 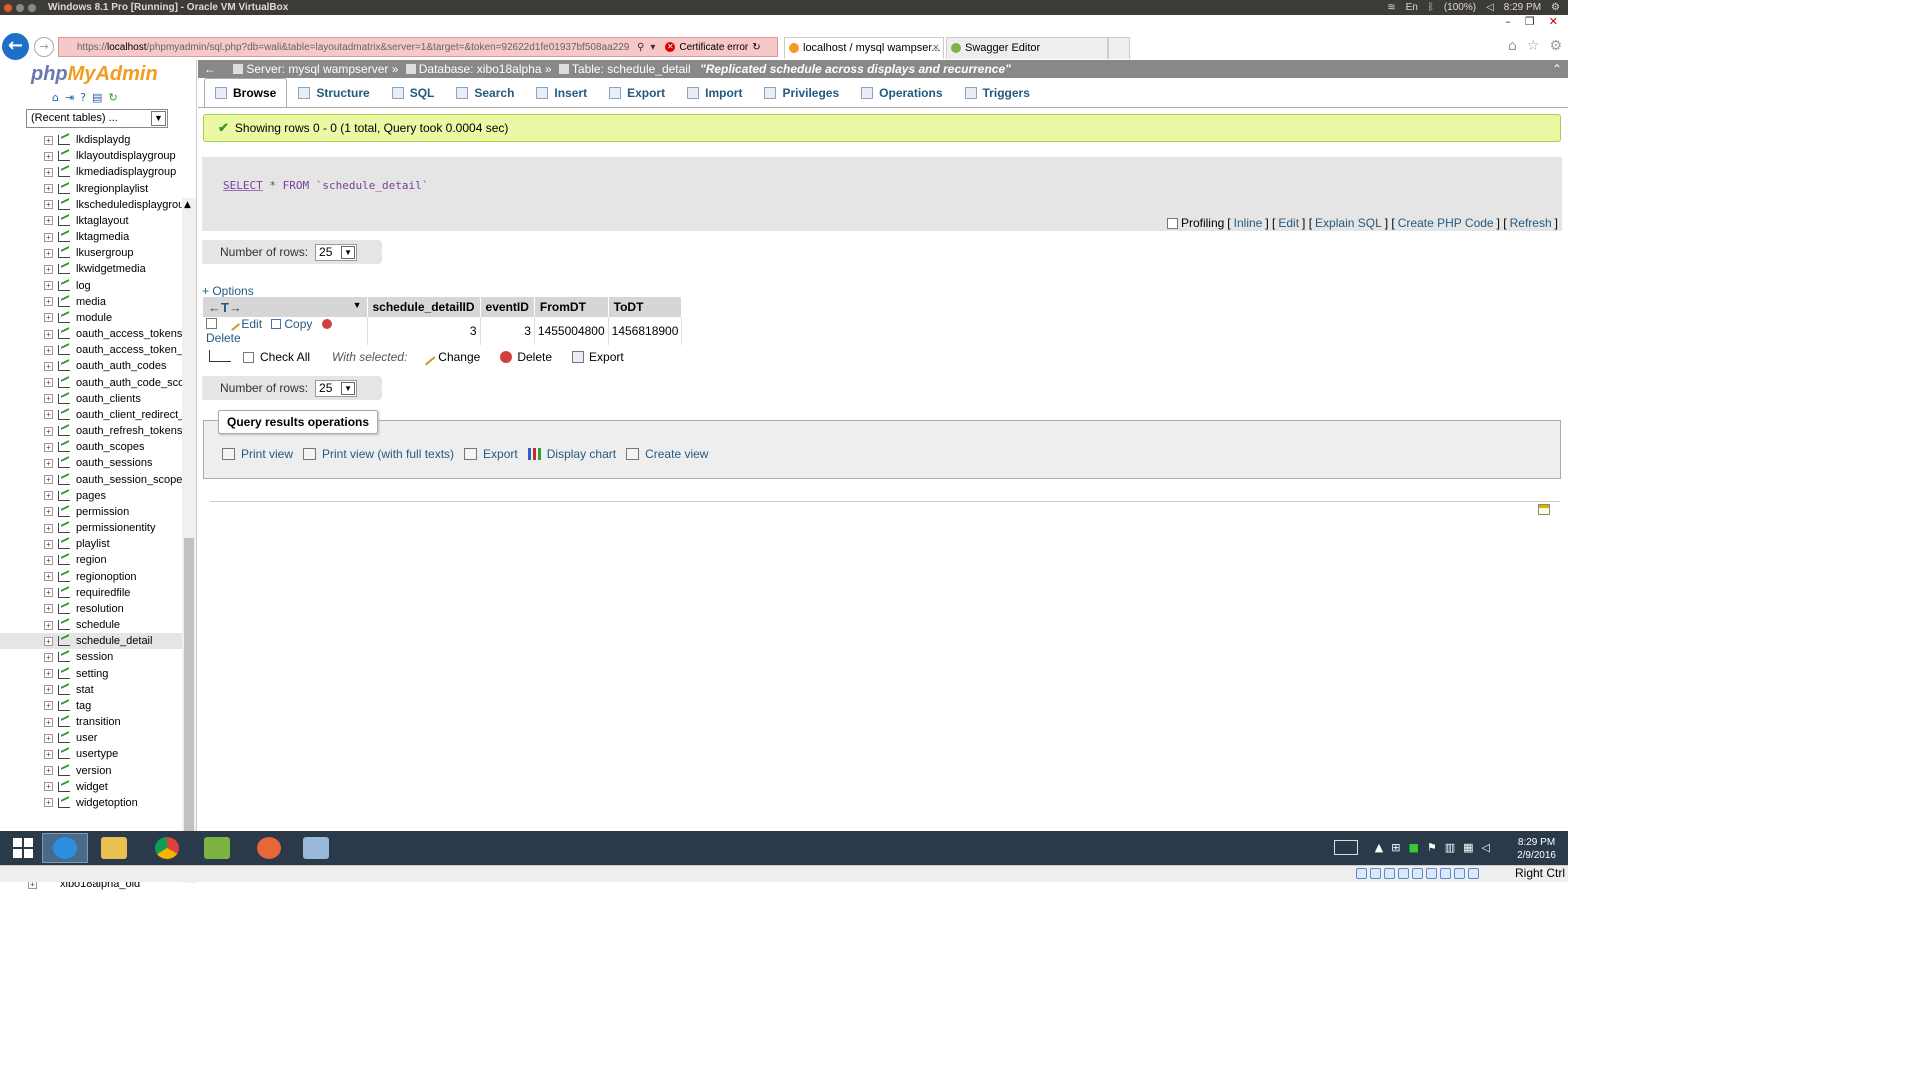 I want to click on network-adapter-icon, so click(x=1445, y=873).